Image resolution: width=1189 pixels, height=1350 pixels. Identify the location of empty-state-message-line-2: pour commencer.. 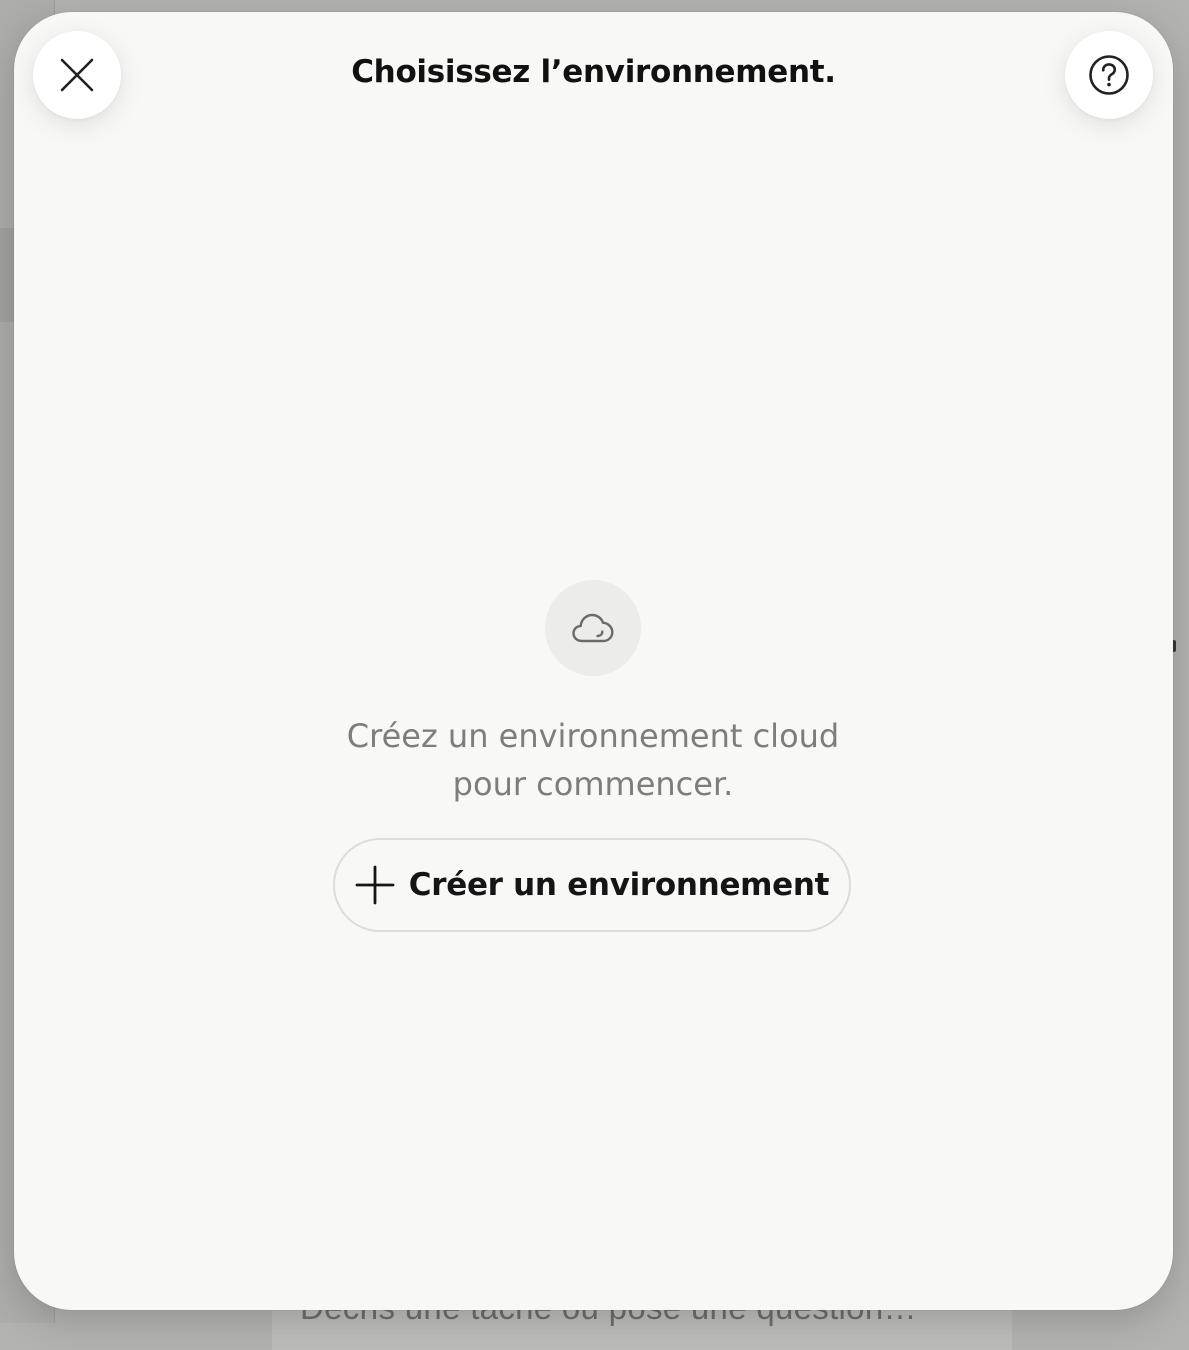
(593, 784).